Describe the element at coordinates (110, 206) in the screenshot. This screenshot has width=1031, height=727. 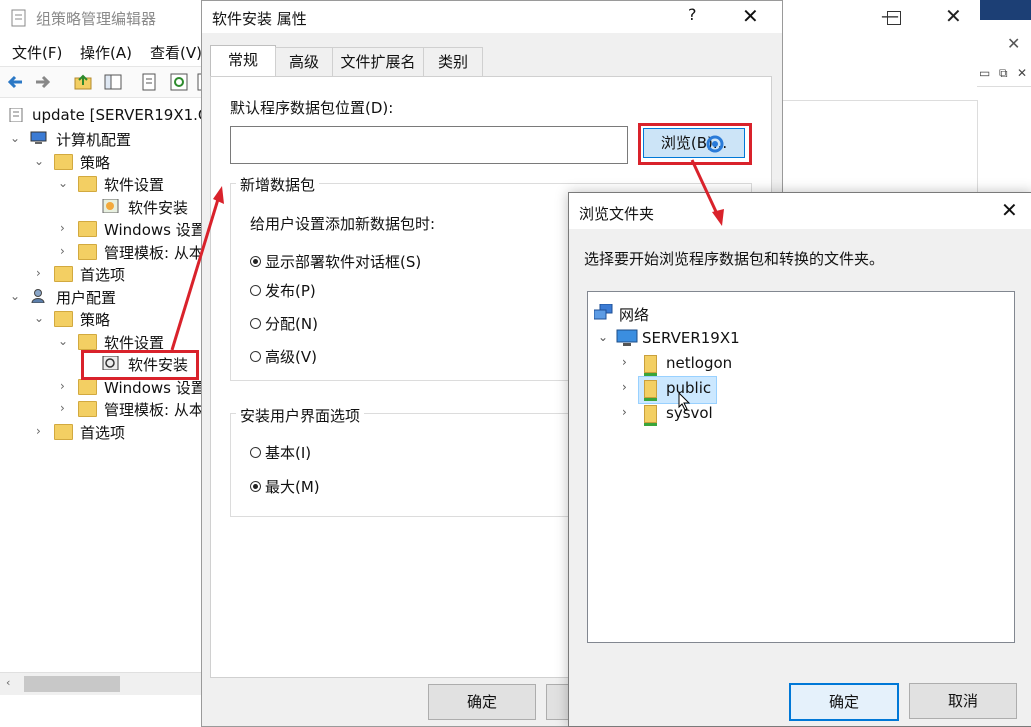
I see `software-install-icon` at that location.